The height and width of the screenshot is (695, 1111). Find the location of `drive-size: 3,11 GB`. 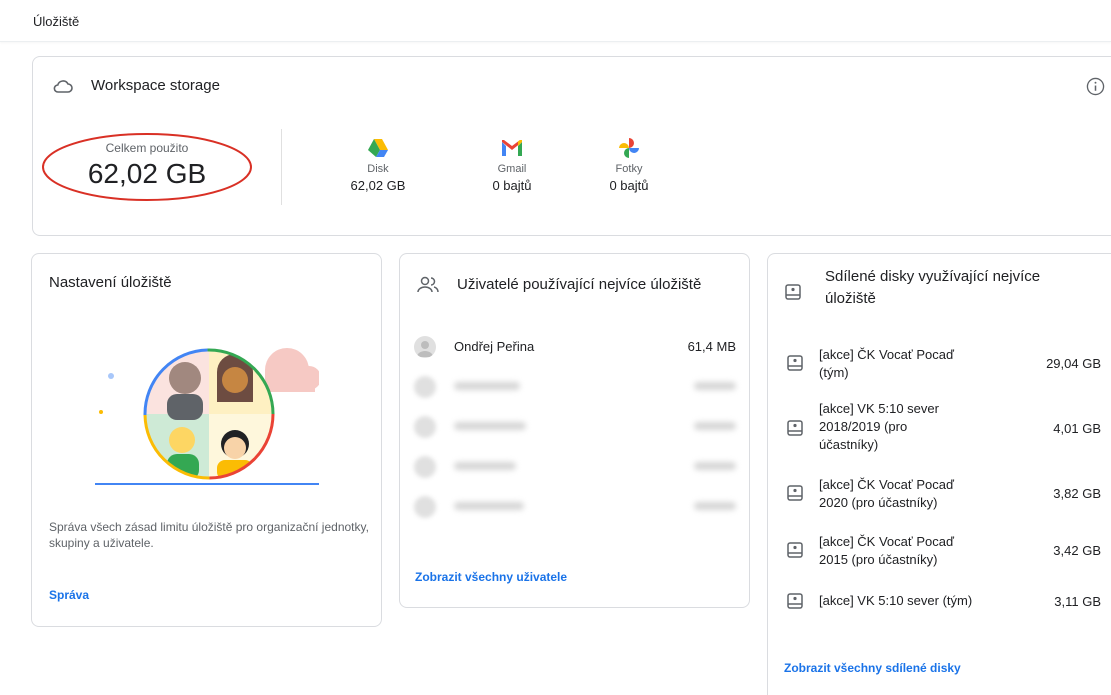

drive-size: 3,11 GB is located at coordinates (1077, 601).